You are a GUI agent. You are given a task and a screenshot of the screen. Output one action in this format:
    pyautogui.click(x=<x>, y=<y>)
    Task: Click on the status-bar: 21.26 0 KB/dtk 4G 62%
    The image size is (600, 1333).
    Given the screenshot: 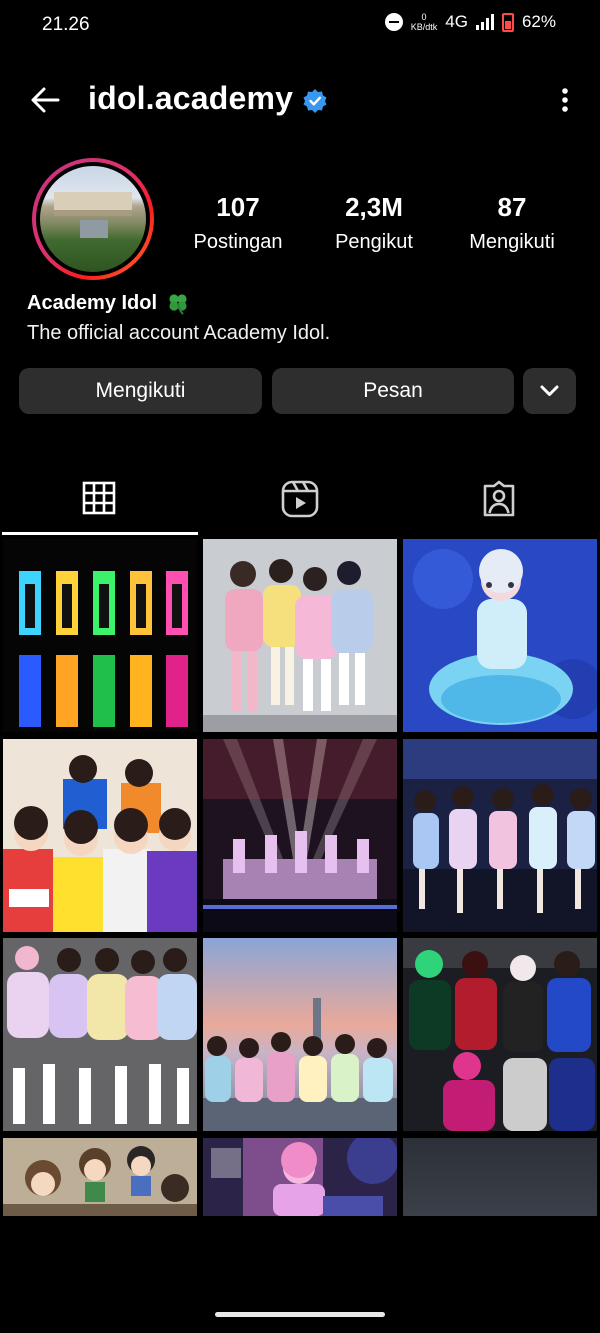 What is the action you would take?
    pyautogui.click(x=300, y=26)
    